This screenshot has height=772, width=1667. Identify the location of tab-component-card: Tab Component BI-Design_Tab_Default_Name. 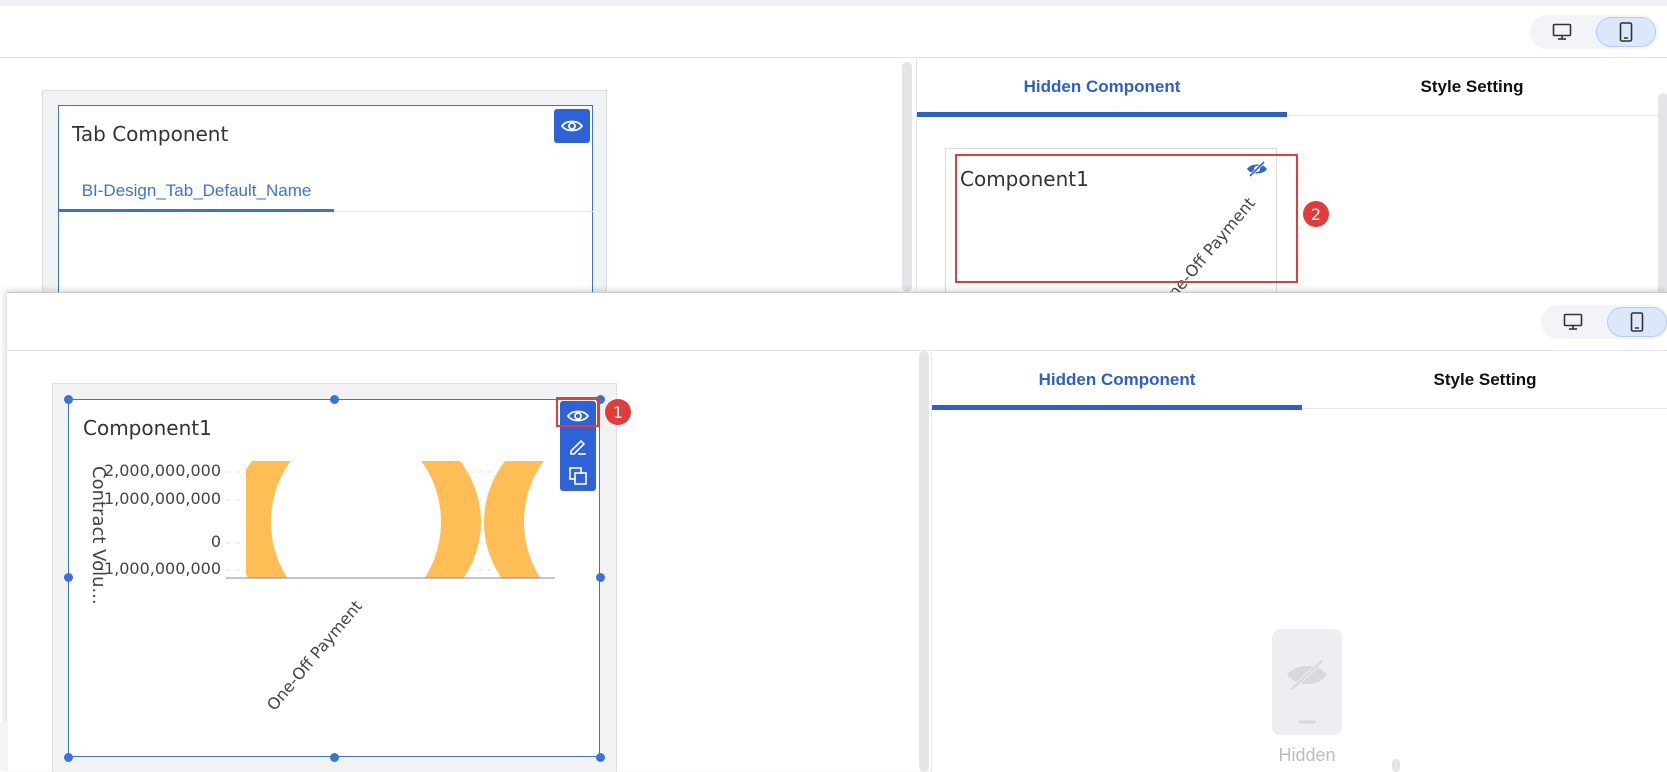
(324, 197).